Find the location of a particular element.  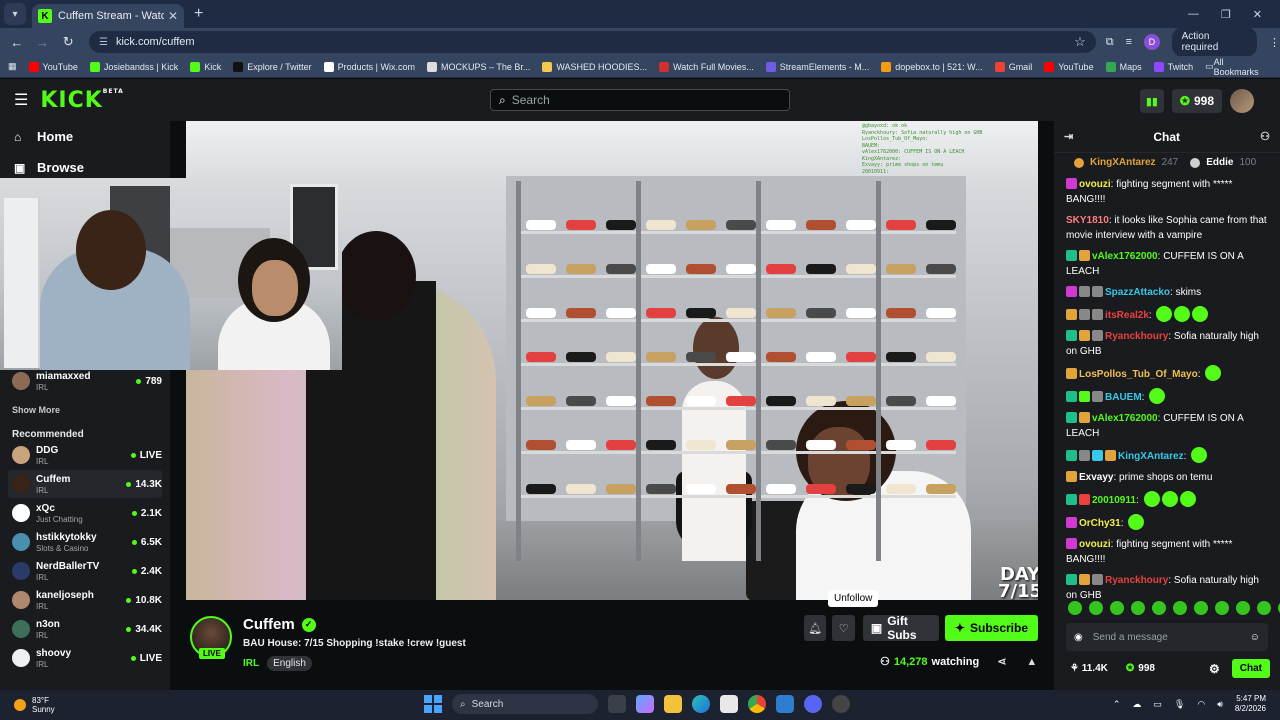

reload-icon: ↻ is located at coordinates (68, 42).